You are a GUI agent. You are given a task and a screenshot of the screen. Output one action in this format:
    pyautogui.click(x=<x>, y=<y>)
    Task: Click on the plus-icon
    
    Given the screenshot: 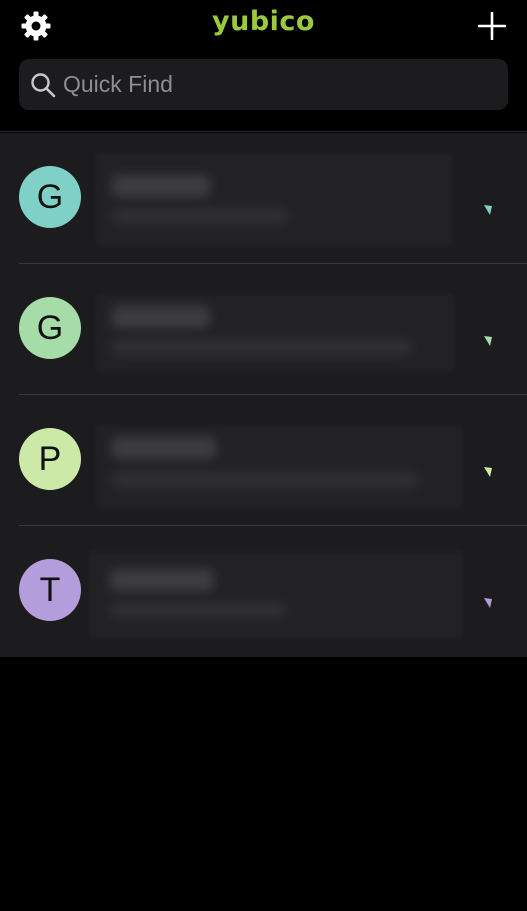 What is the action you would take?
    pyautogui.click(x=492, y=26)
    